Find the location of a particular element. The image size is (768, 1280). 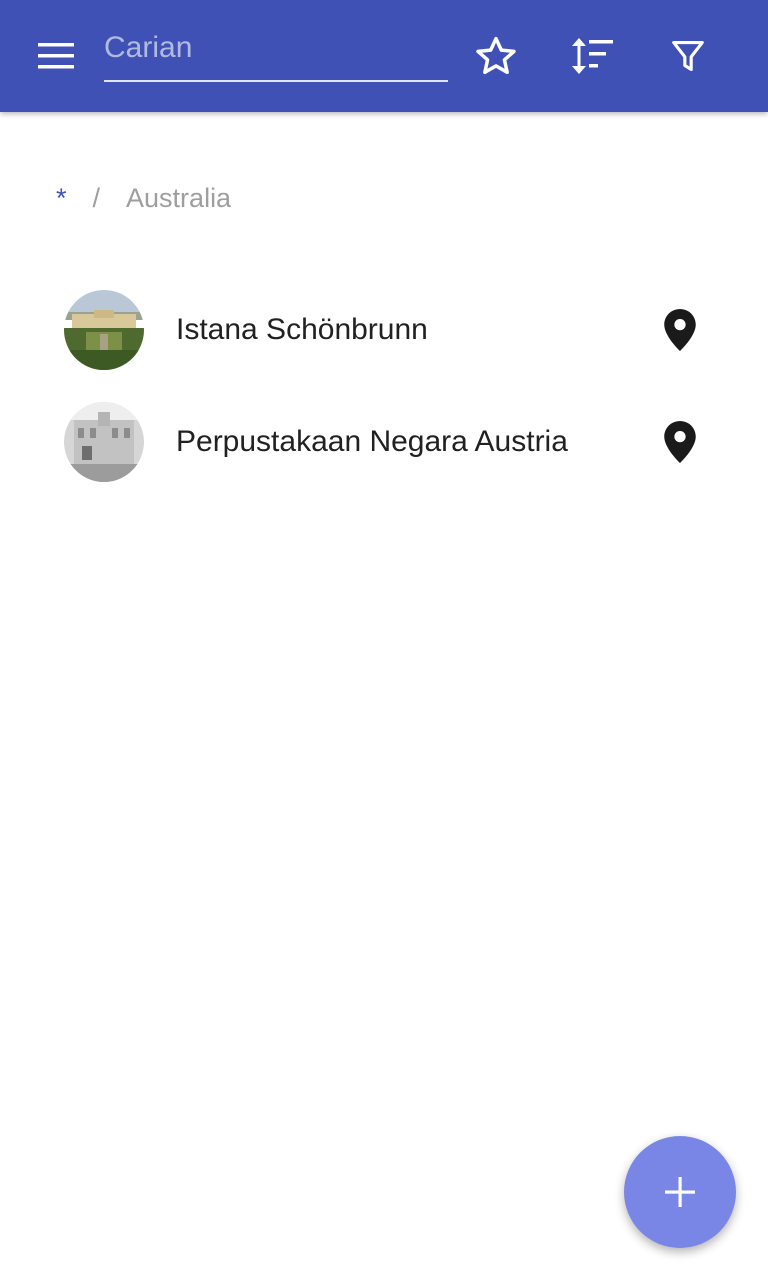

list-item: Istana Schönbrunn is located at coordinates (384, 330).